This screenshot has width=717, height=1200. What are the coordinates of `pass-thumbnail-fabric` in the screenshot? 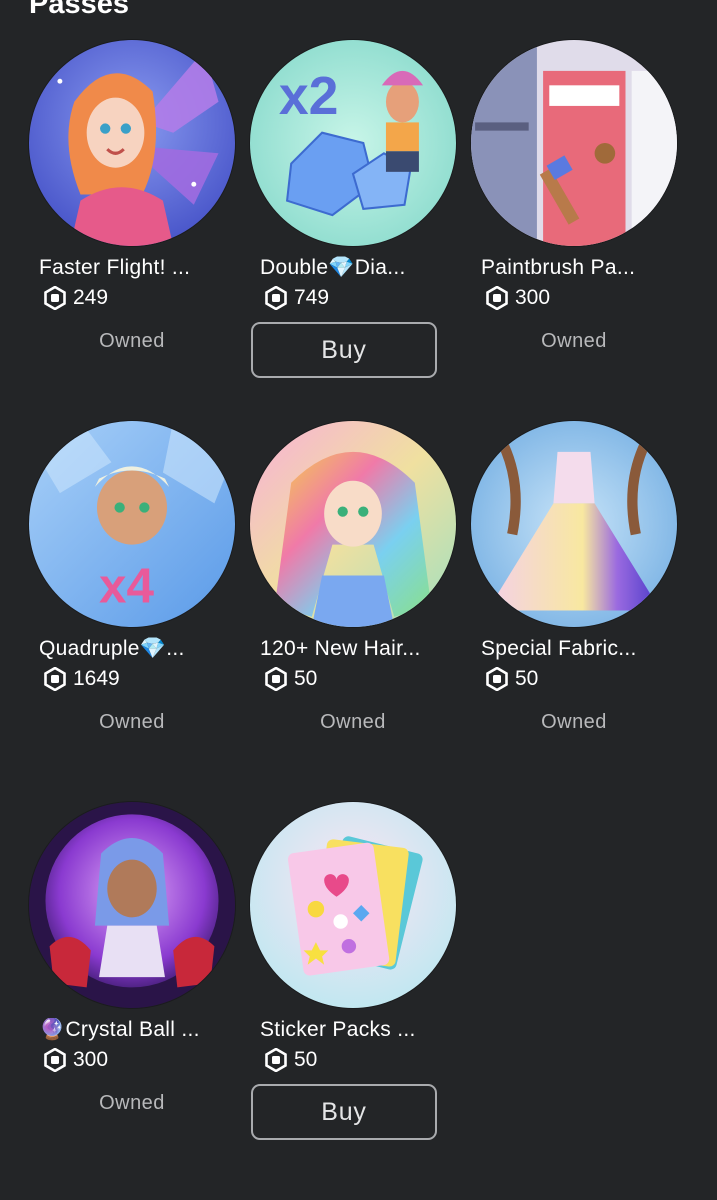 It's located at (574, 524).